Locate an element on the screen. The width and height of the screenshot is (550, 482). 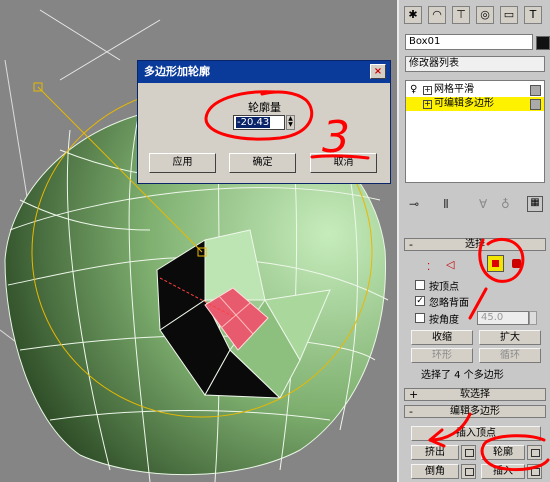
display-tab: ▭ is located at coordinates (509, 15).